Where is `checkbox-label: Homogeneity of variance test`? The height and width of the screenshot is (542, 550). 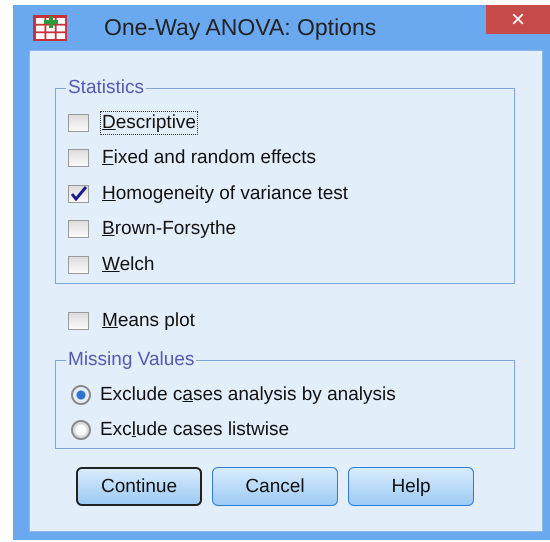
checkbox-label: Homogeneity of variance test is located at coordinates (225, 193).